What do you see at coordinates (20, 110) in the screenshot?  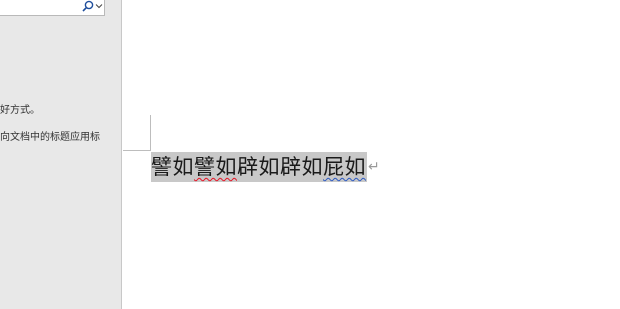 I see `nav-pane-help-text-1: 好方式。` at bounding box center [20, 110].